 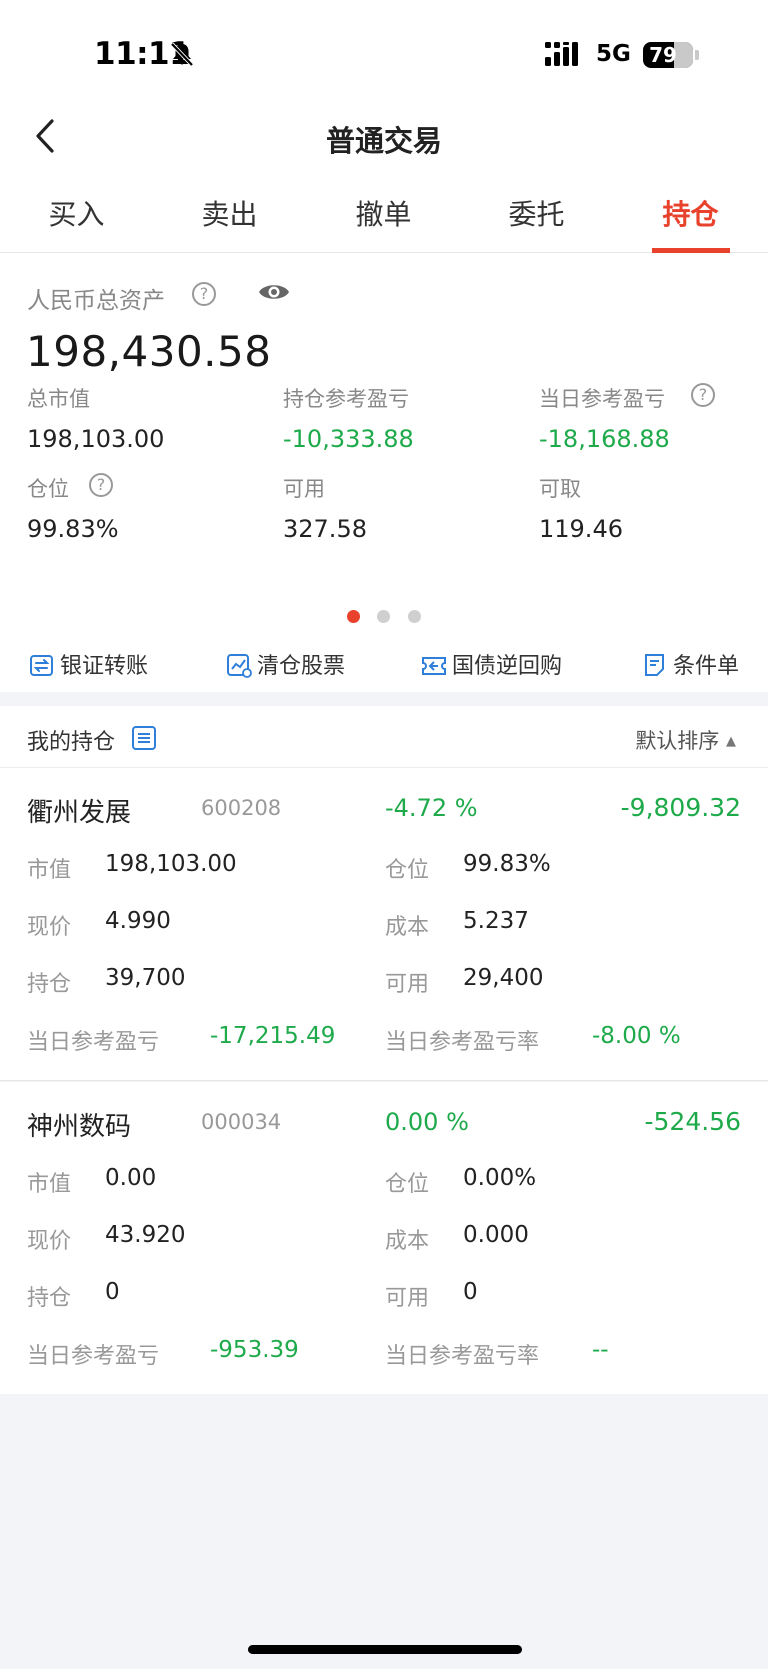 What do you see at coordinates (706, 666) in the screenshot?
I see `conditional-order-label: 条件单` at bounding box center [706, 666].